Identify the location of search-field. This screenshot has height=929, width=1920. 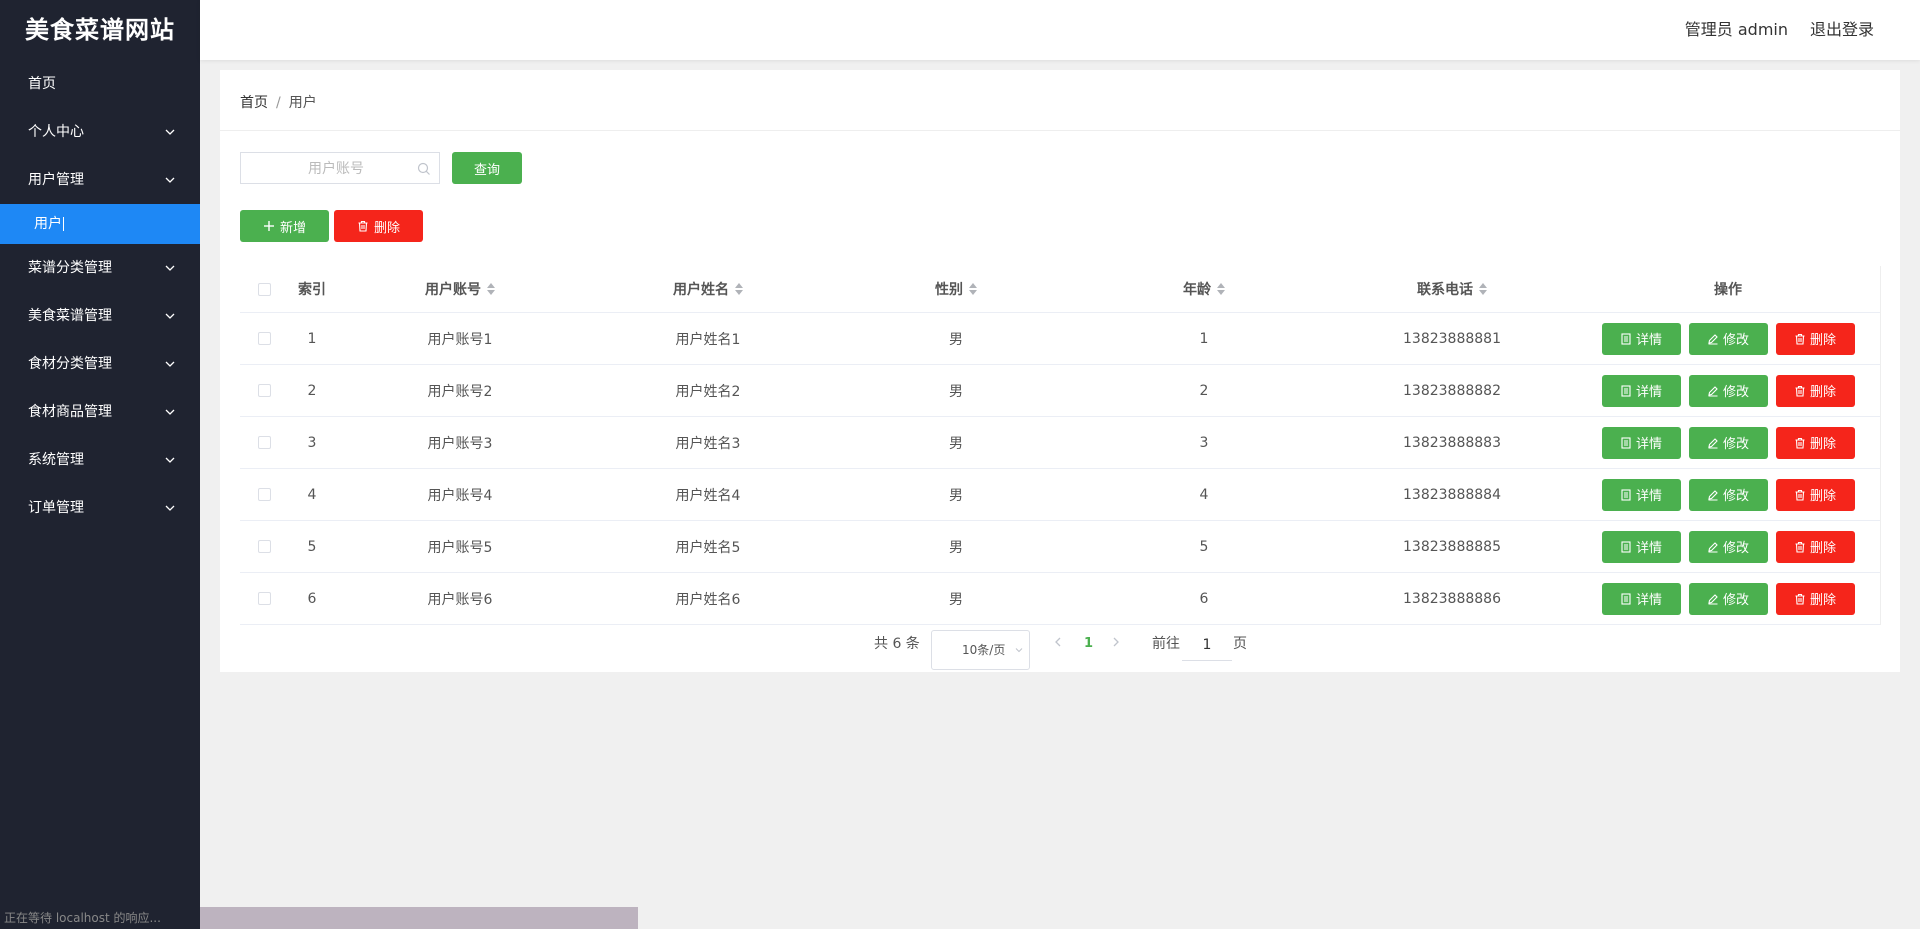
(340, 168).